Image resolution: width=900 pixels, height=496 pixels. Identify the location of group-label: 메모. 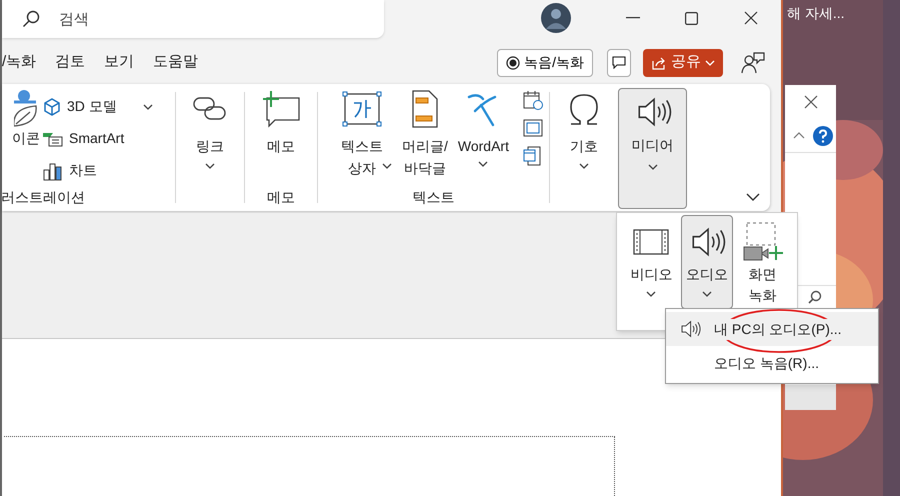
(281, 198).